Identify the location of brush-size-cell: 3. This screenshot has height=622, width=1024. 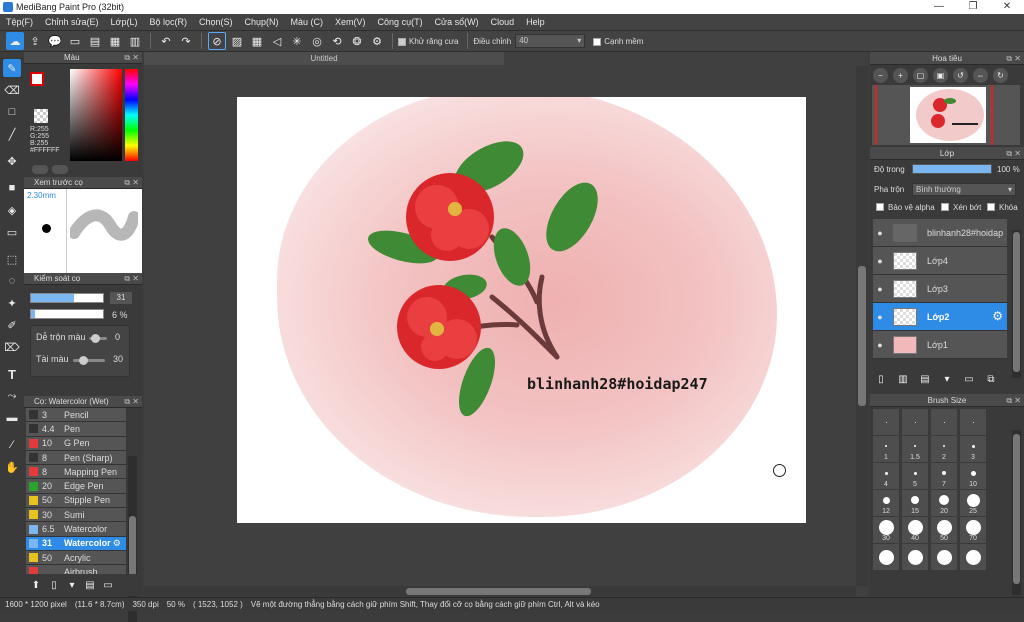
(973, 449).